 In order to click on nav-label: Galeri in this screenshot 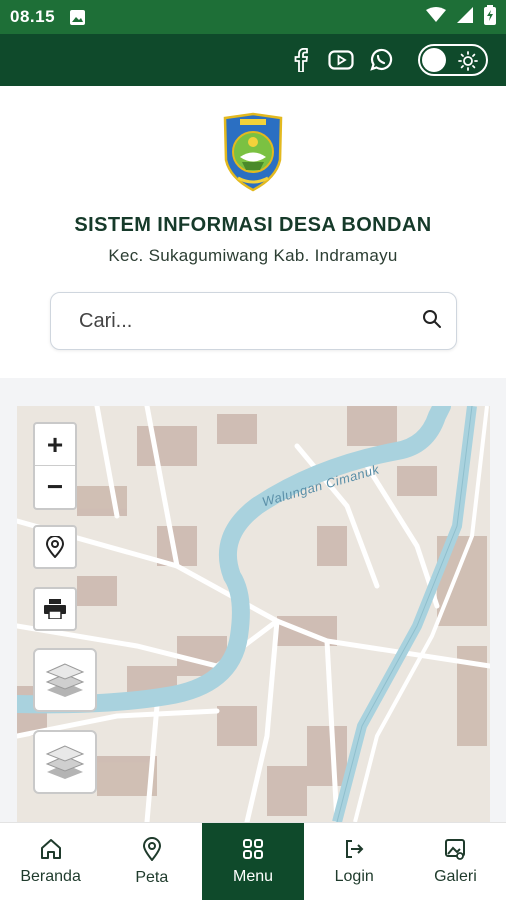, I will do `click(455, 876)`.